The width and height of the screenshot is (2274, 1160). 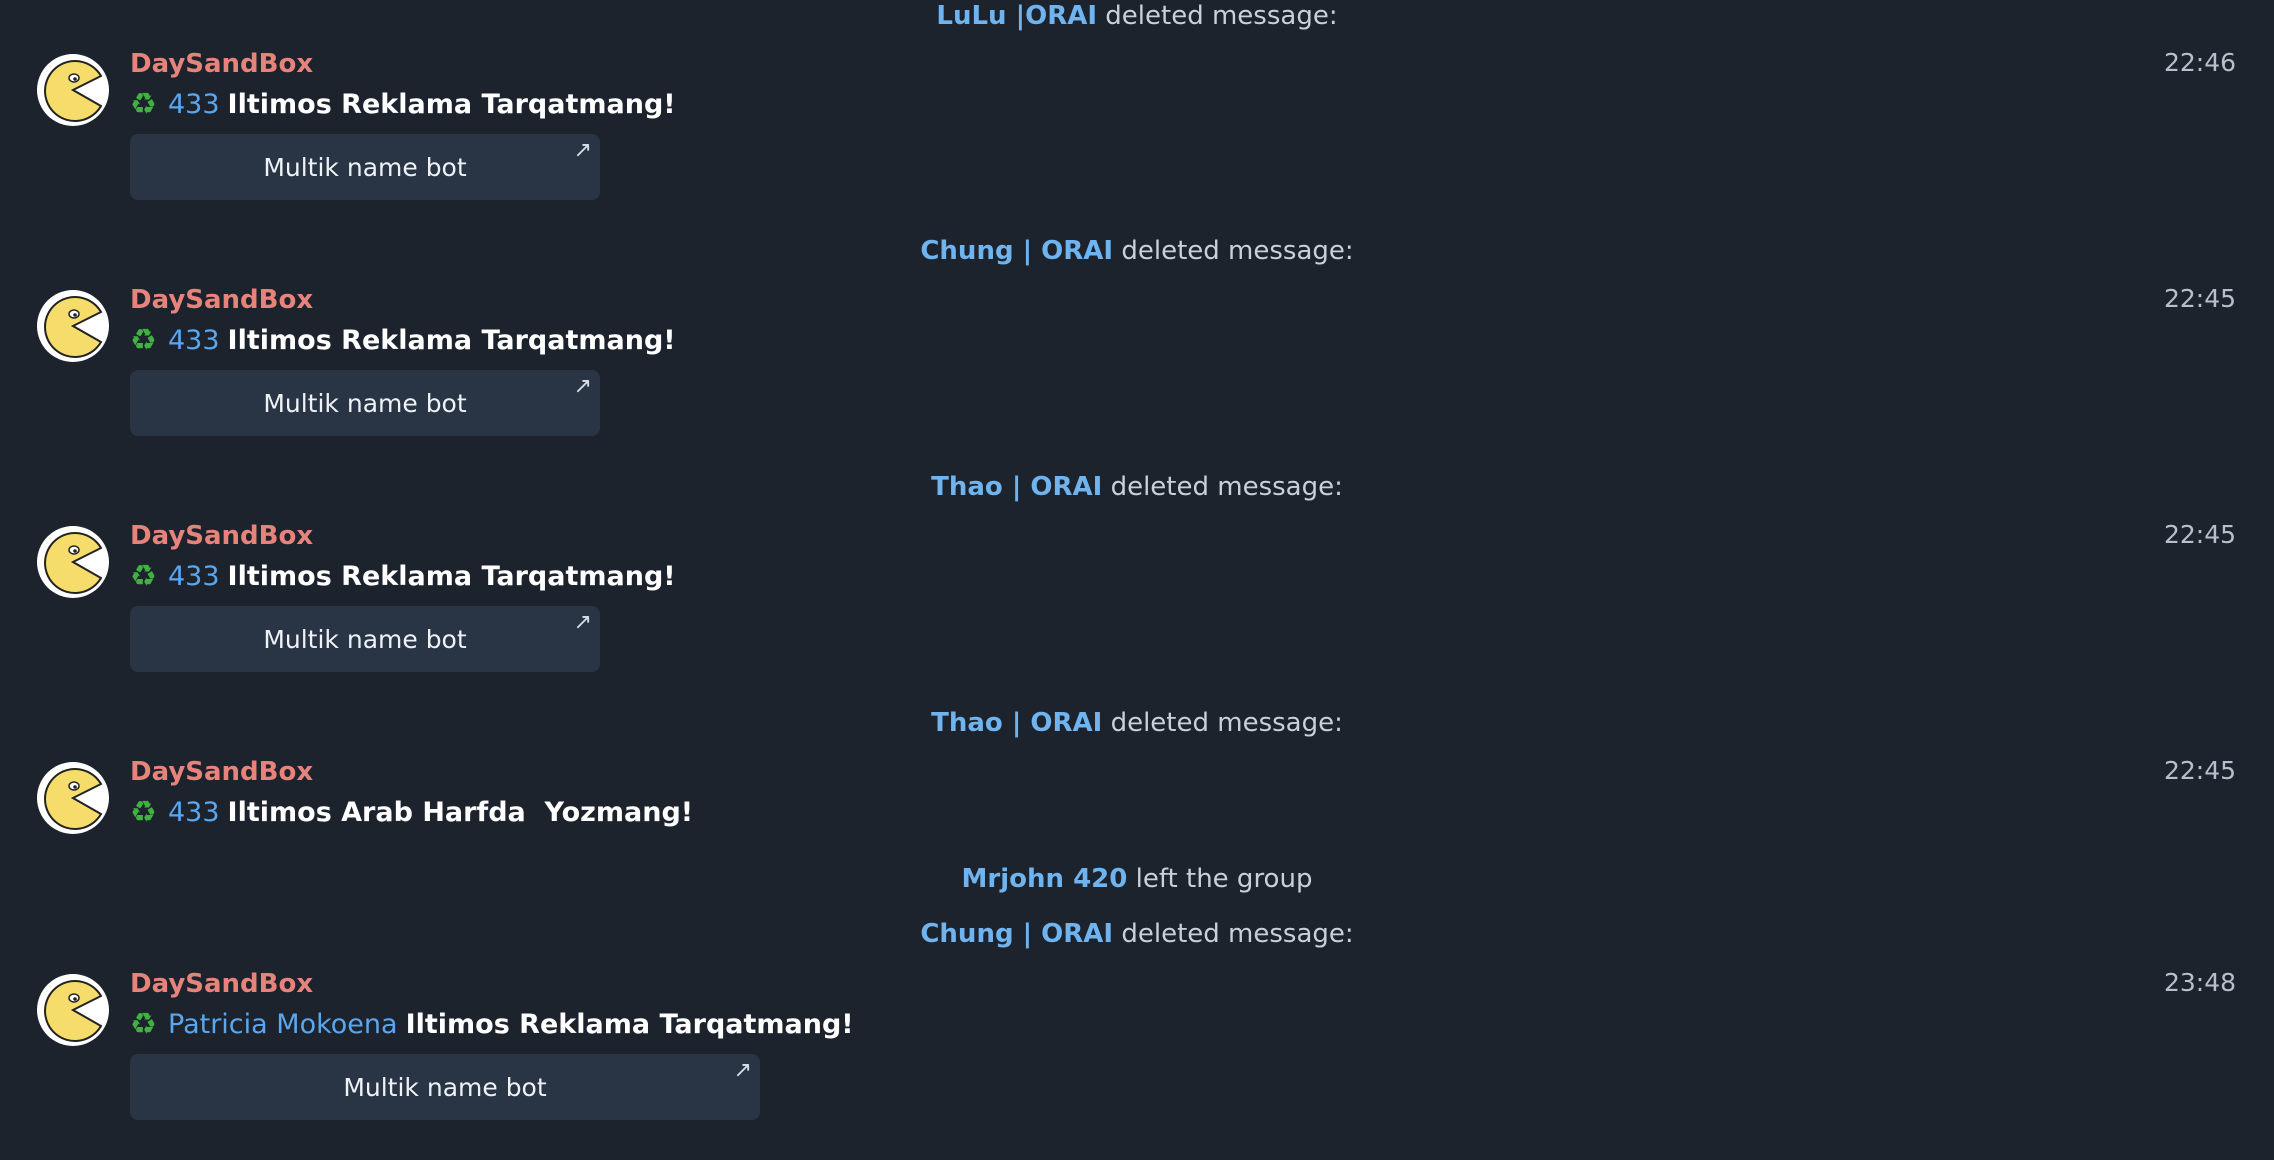 I want to click on service-message: Mrjohn 420 left the group, so click(x=1137, y=879).